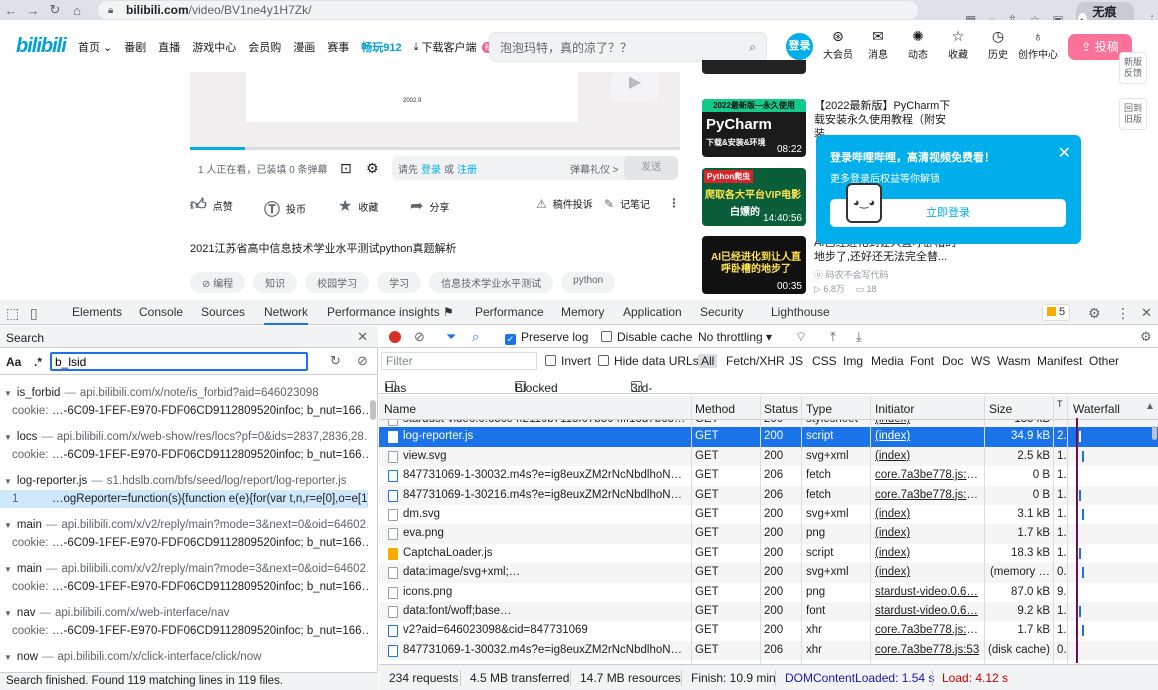 This screenshot has height=690, width=1158. I want to click on nav-game: 游戏中心, so click(214, 47).